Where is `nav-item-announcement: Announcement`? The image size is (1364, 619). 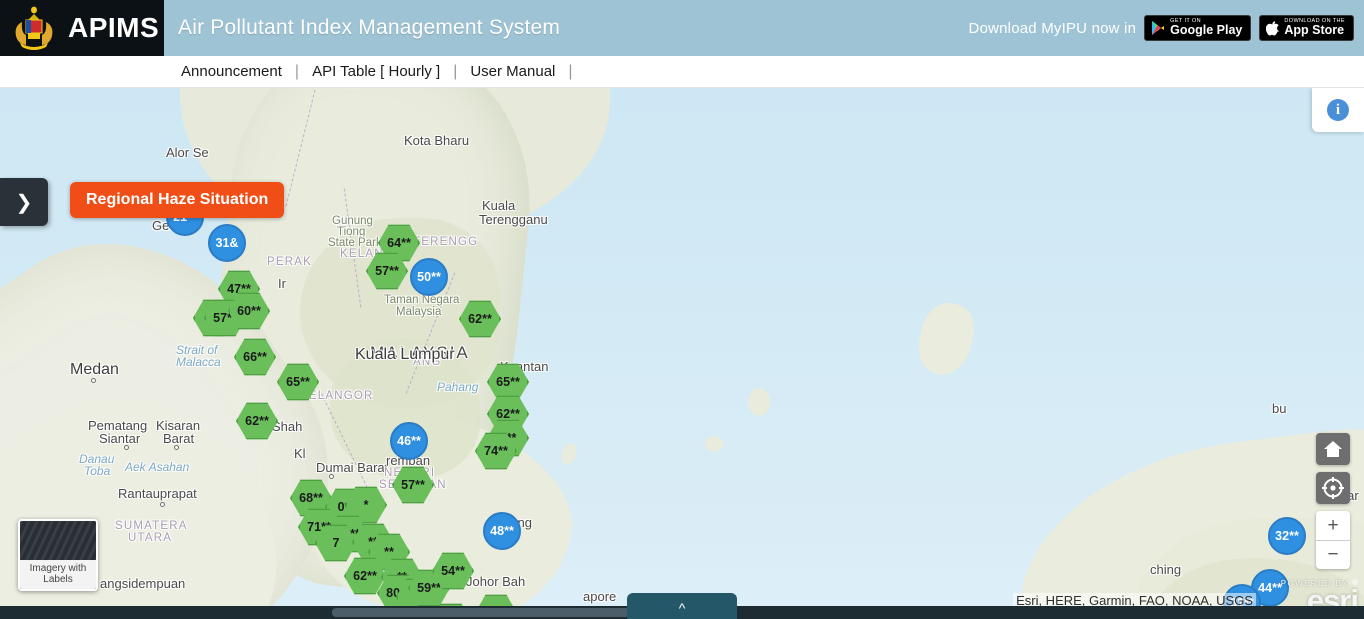
nav-item-announcement: Announcement is located at coordinates (231, 71).